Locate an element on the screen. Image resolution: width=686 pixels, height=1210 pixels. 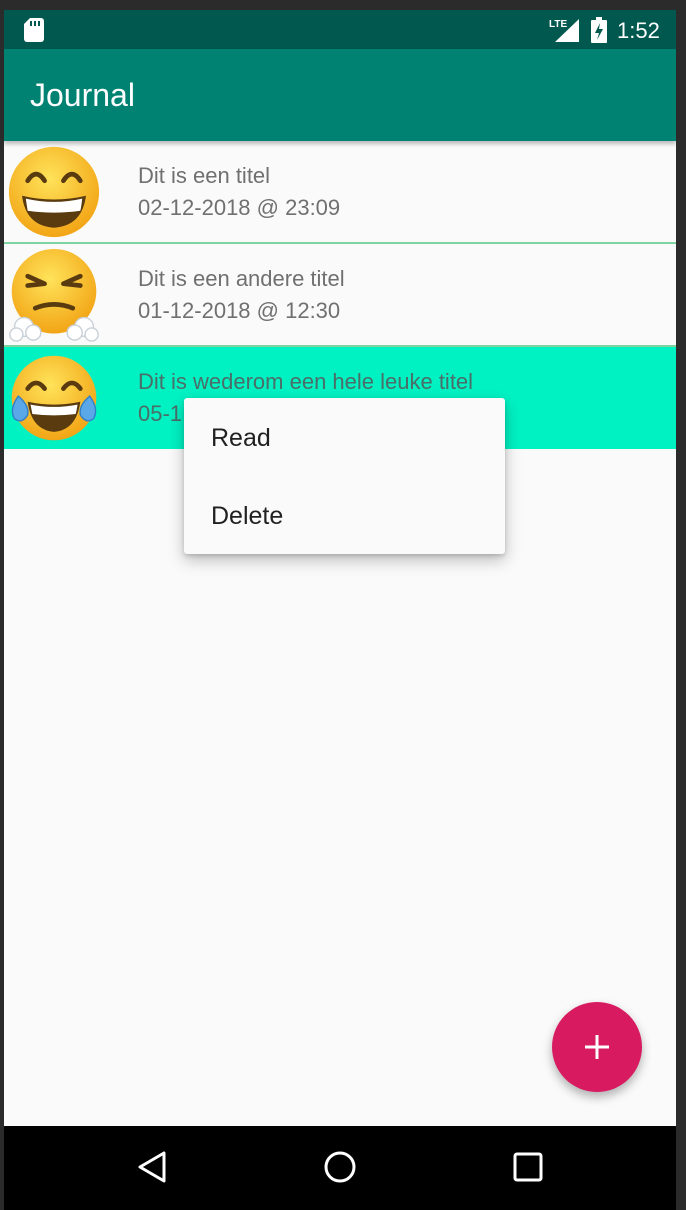
lte-label: LTE is located at coordinates (558, 24).